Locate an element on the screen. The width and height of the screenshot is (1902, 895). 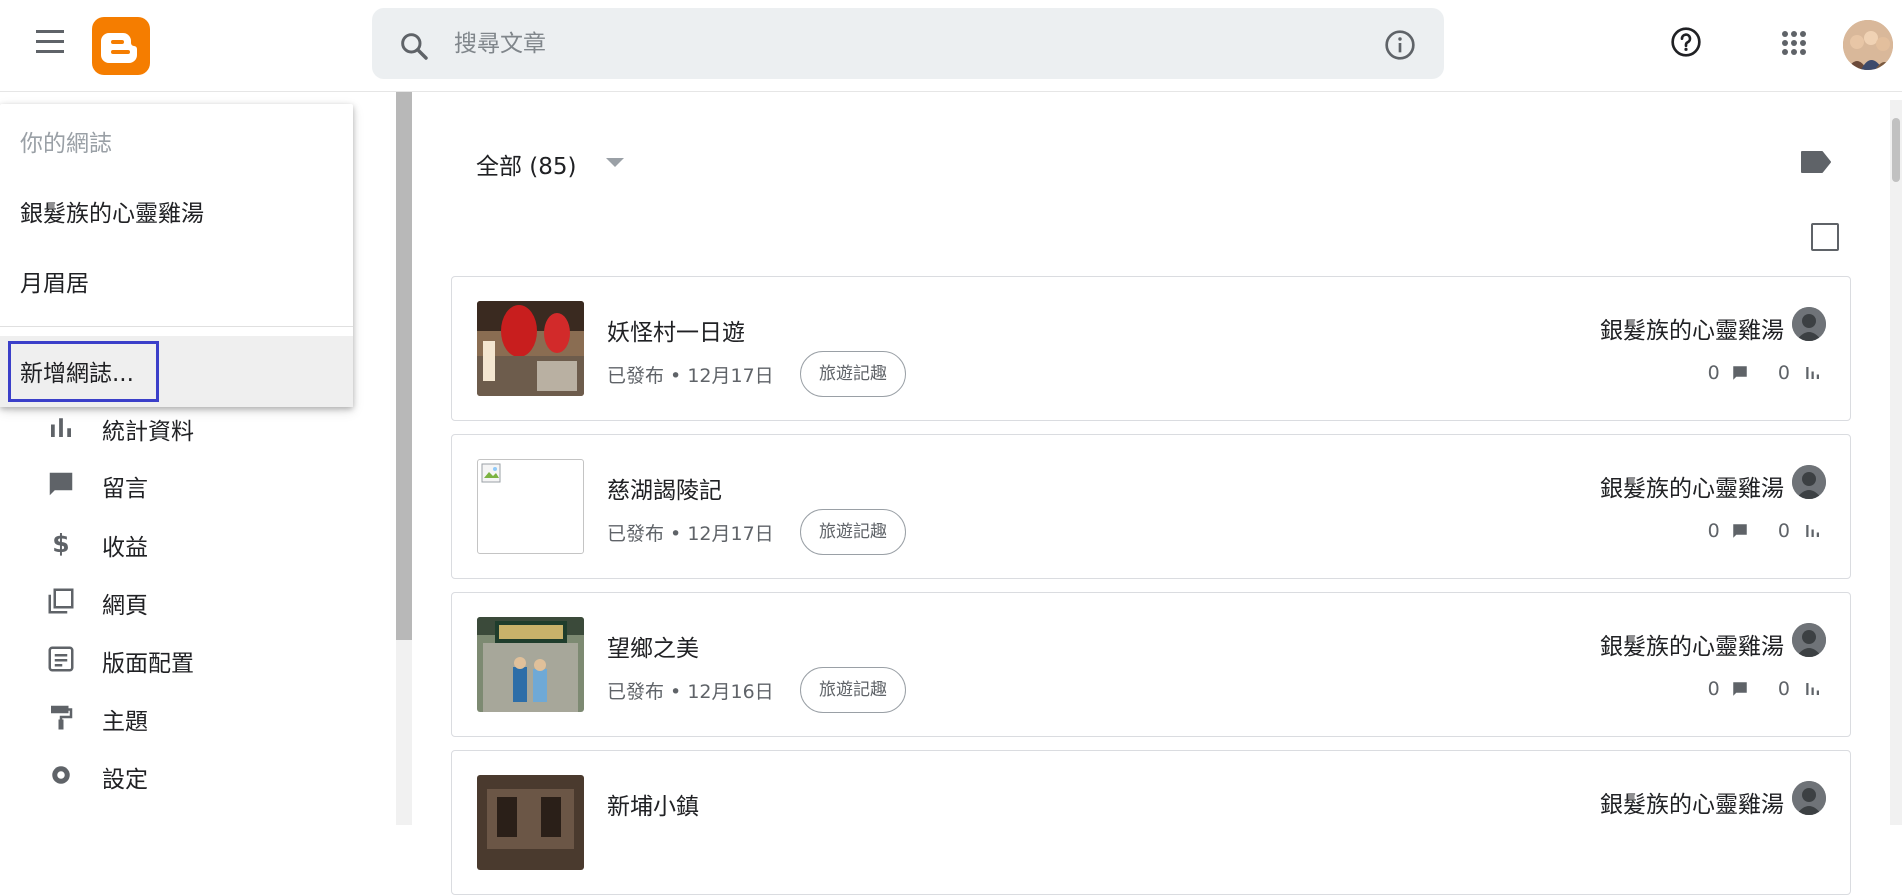
post-status-date: 已發布 • 12月16日 is located at coordinates (690, 692).